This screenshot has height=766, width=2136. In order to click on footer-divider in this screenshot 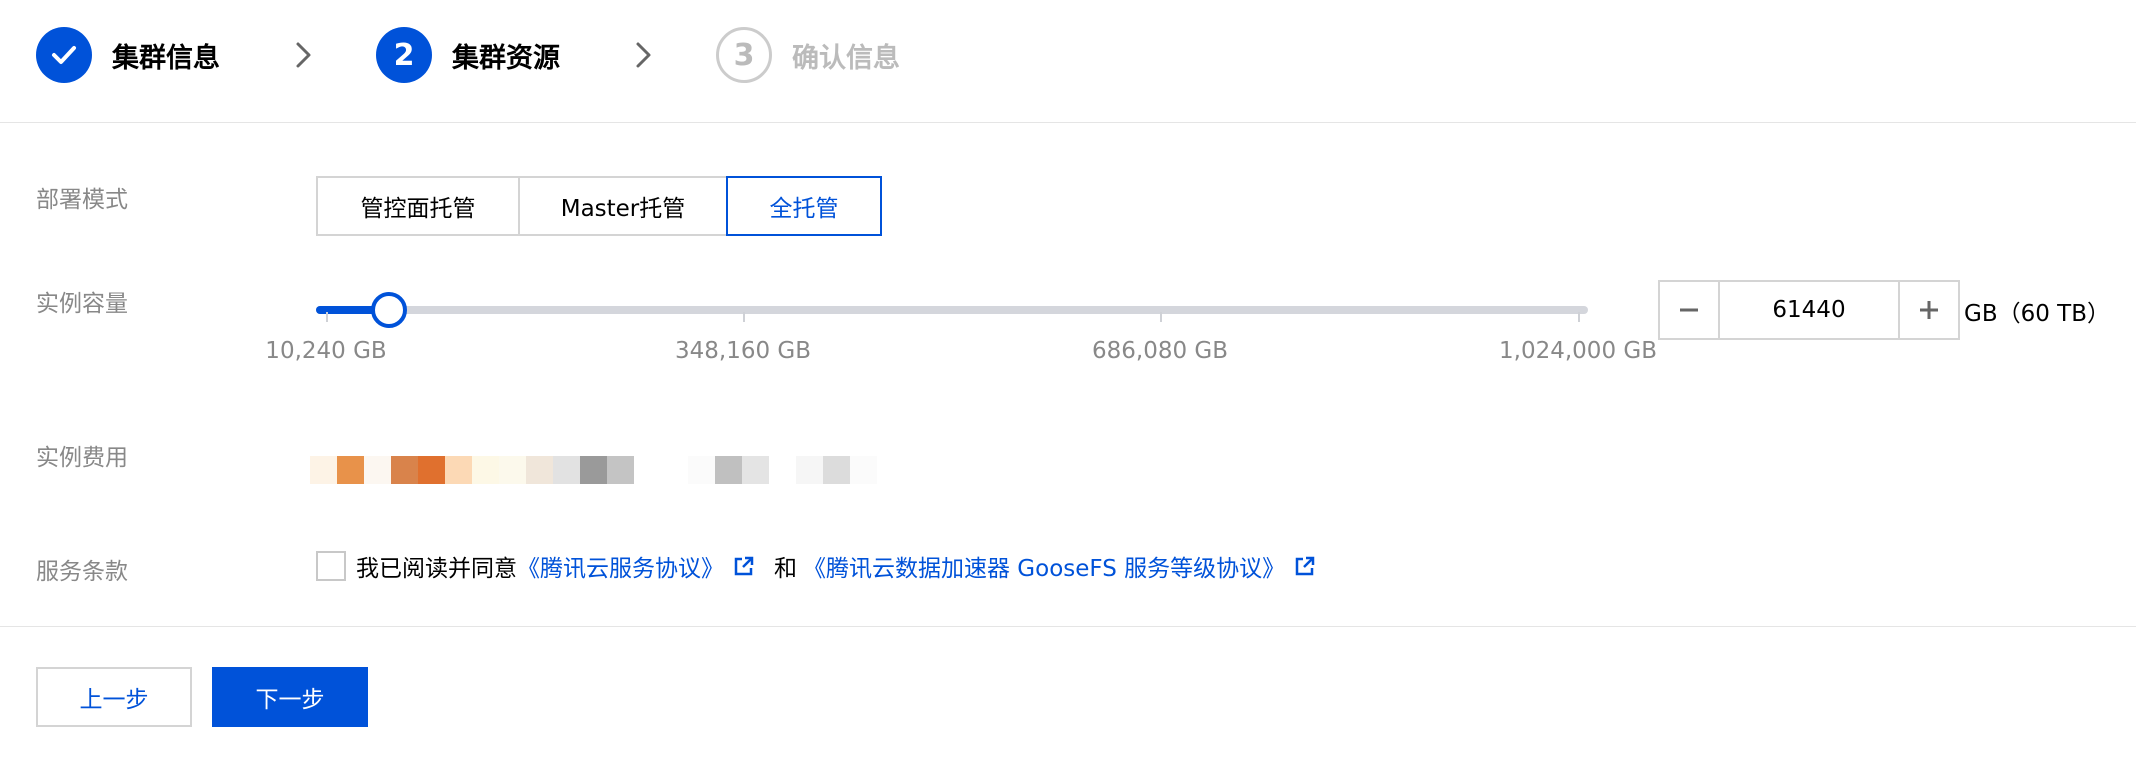, I will do `click(1068, 626)`.